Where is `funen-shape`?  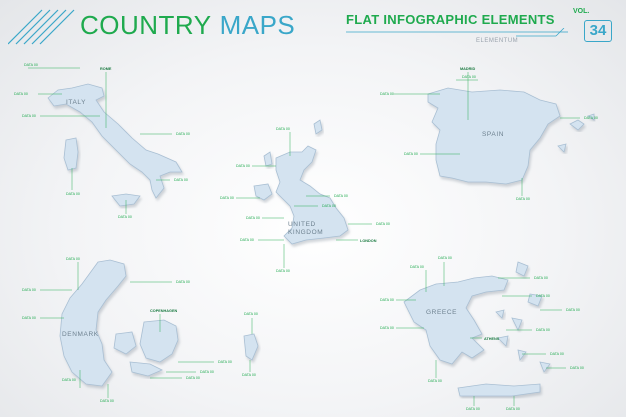 funen-shape is located at coordinates (125, 343).